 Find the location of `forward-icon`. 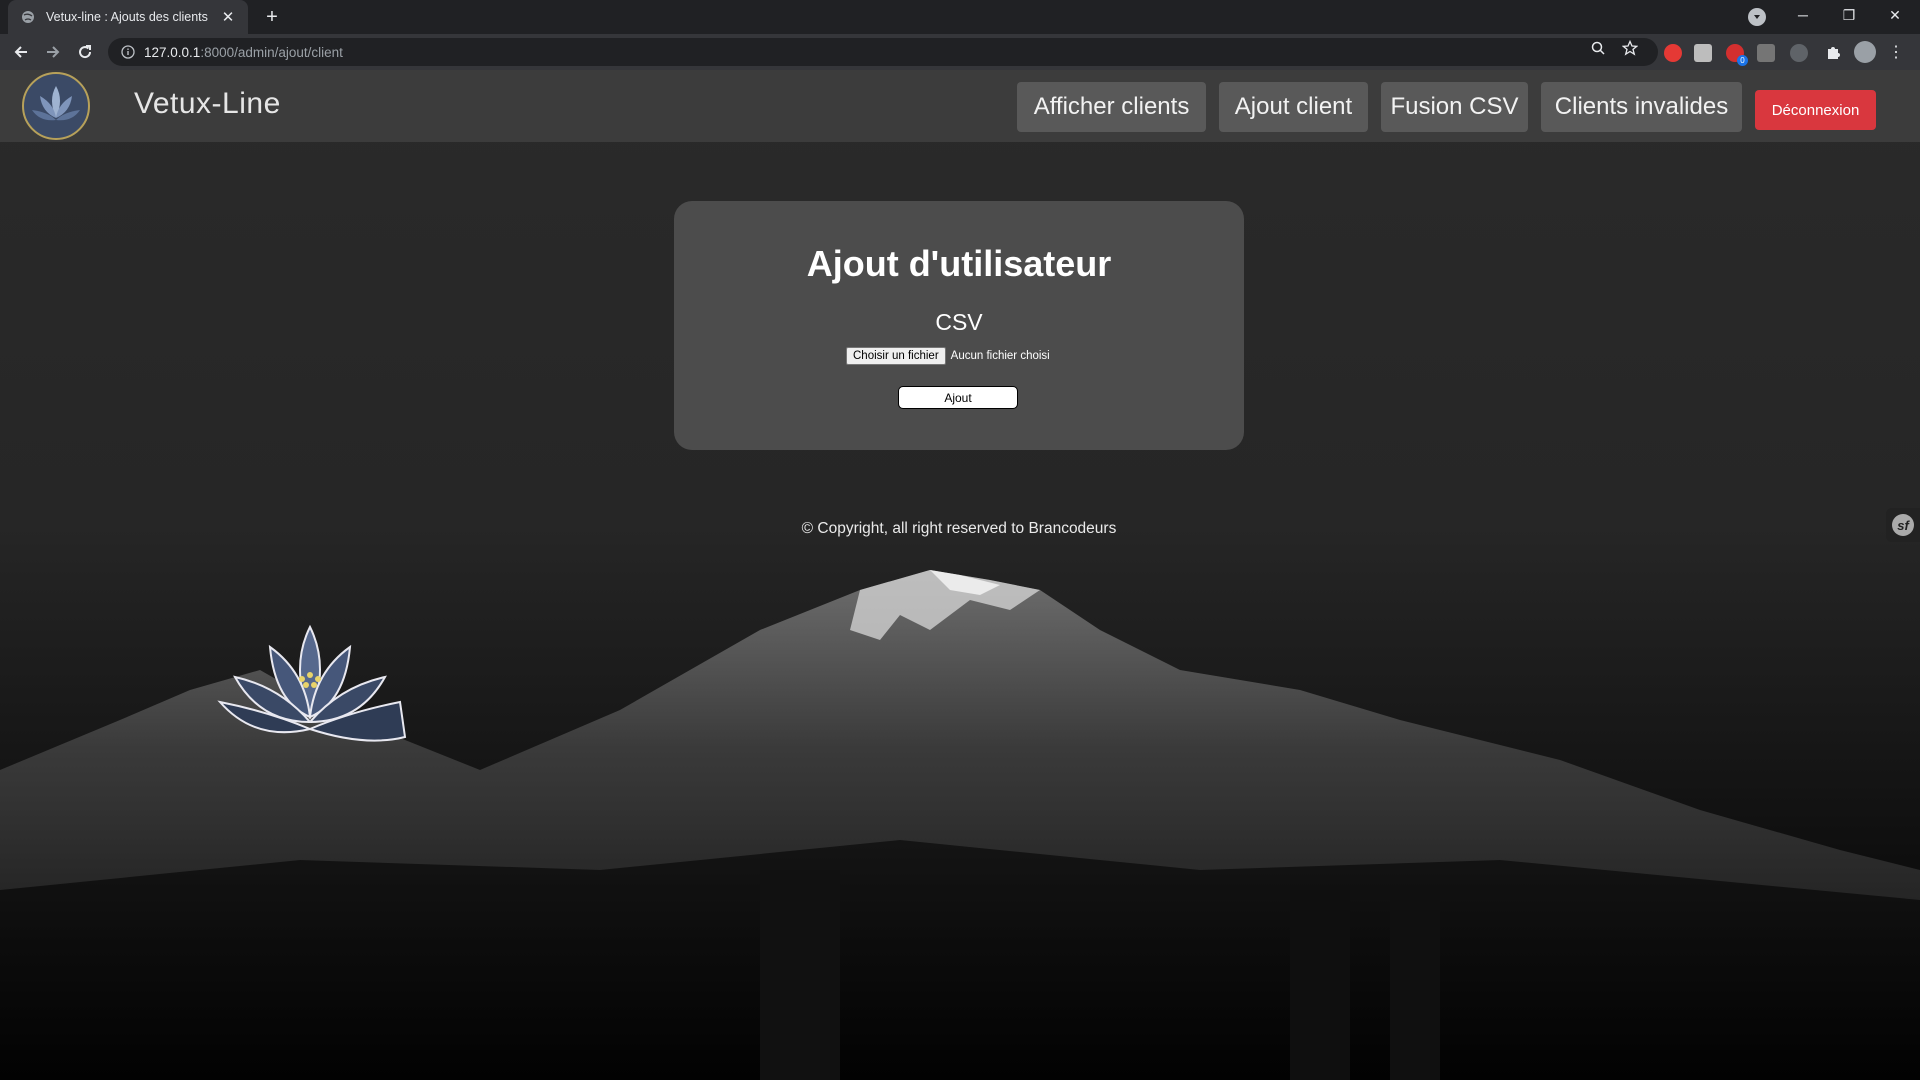

forward-icon is located at coordinates (53, 52).